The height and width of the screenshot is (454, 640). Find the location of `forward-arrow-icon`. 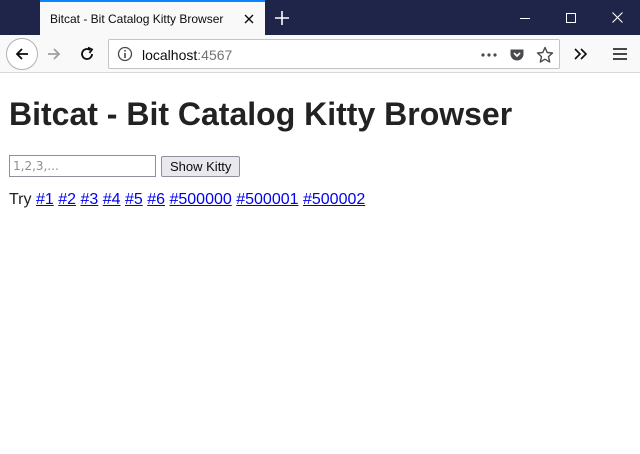

forward-arrow-icon is located at coordinates (54, 54).